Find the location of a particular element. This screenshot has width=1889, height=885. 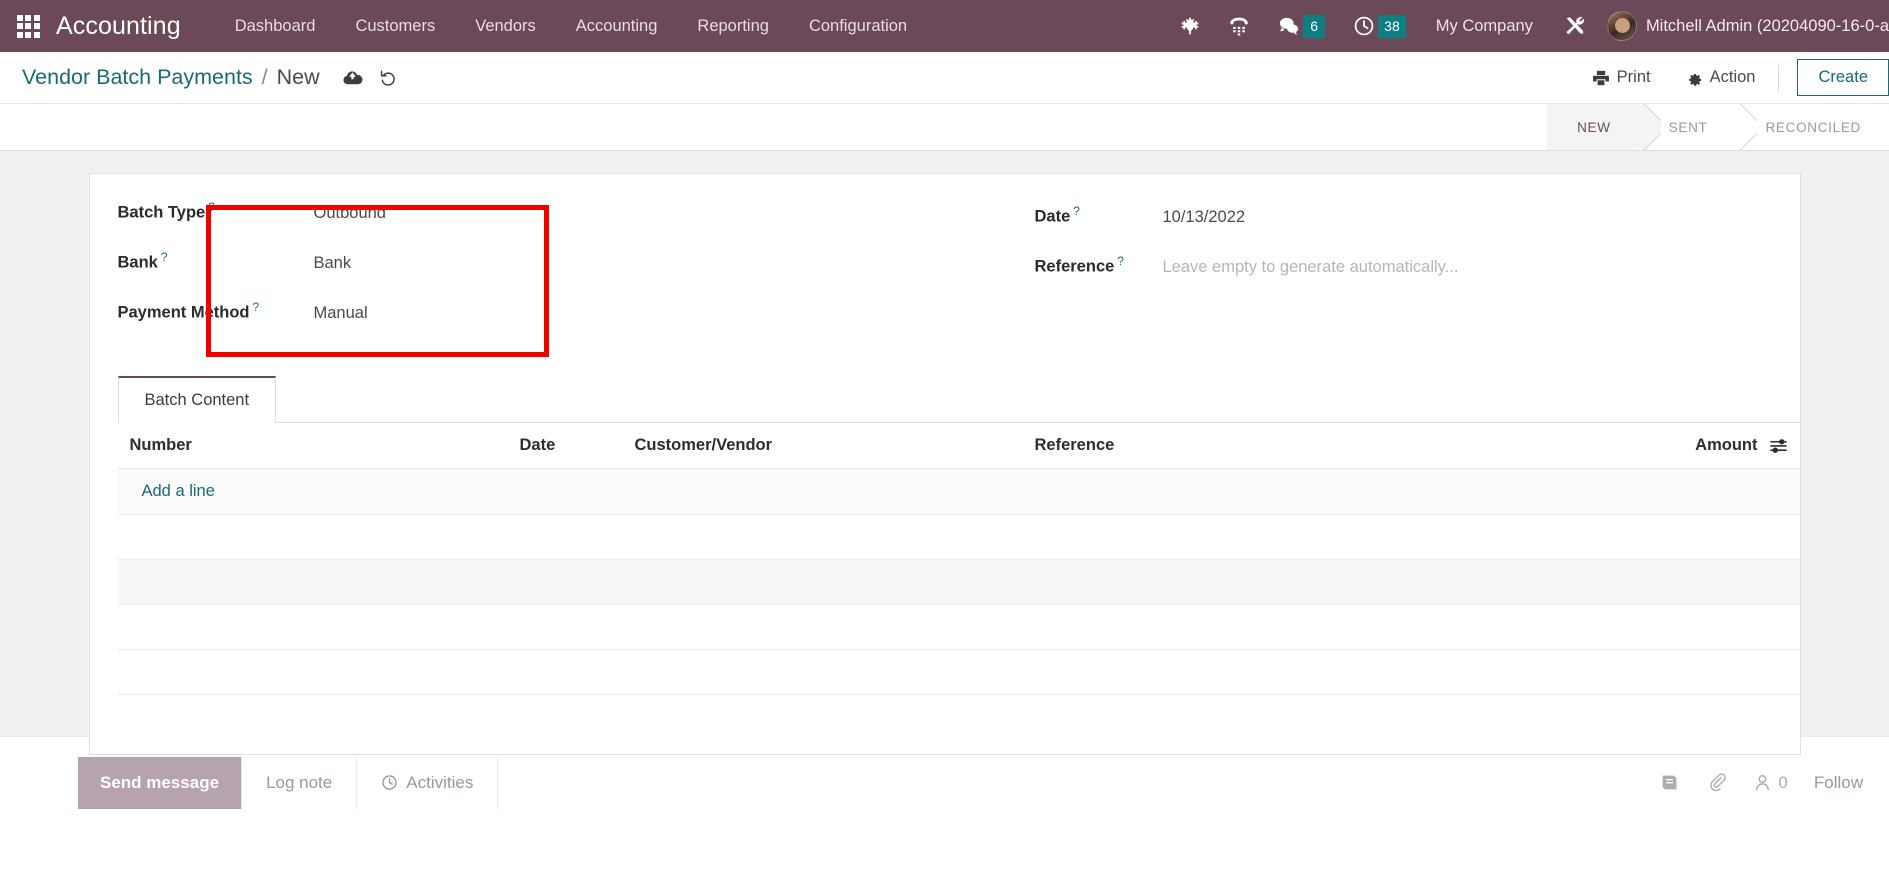

status-step-new: NEW is located at coordinates (1593, 127).